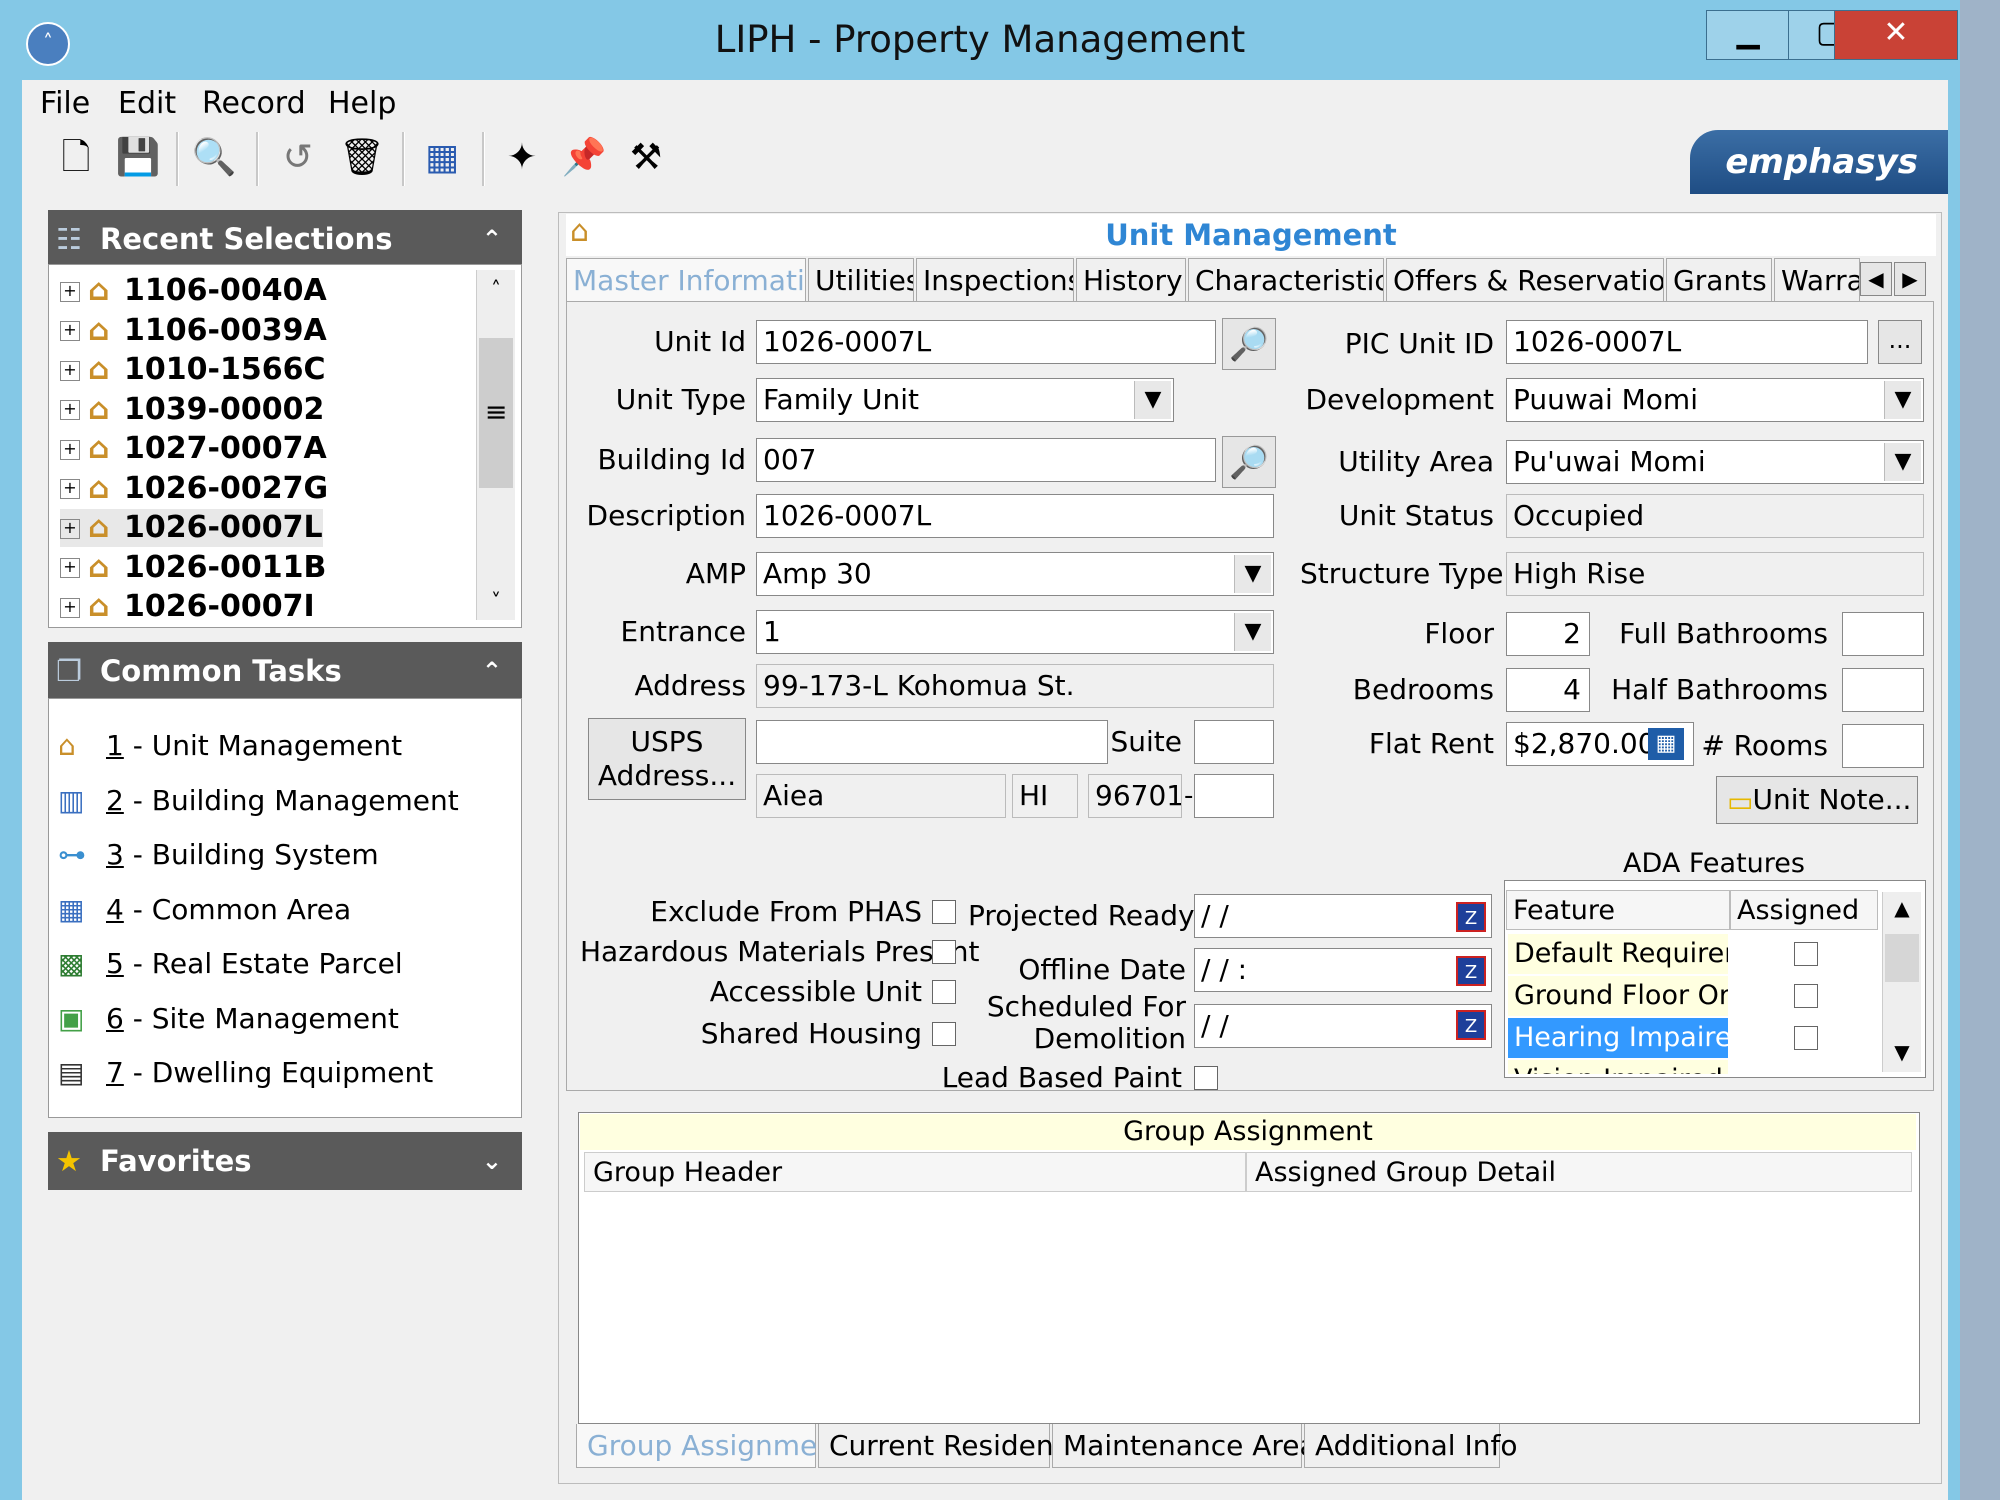 The width and height of the screenshot is (2000, 1500). Describe the element at coordinates (194, 489) in the screenshot. I see `recent-item: + ⌂ 1026-0027G` at that location.